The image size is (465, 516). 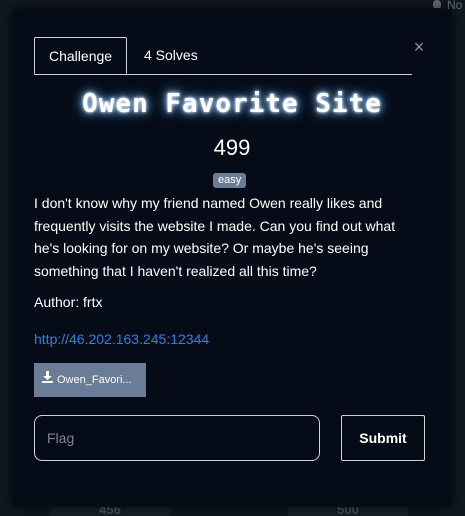 I want to click on challenge-title: Owen Favorite Site, so click(x=232, y=104).